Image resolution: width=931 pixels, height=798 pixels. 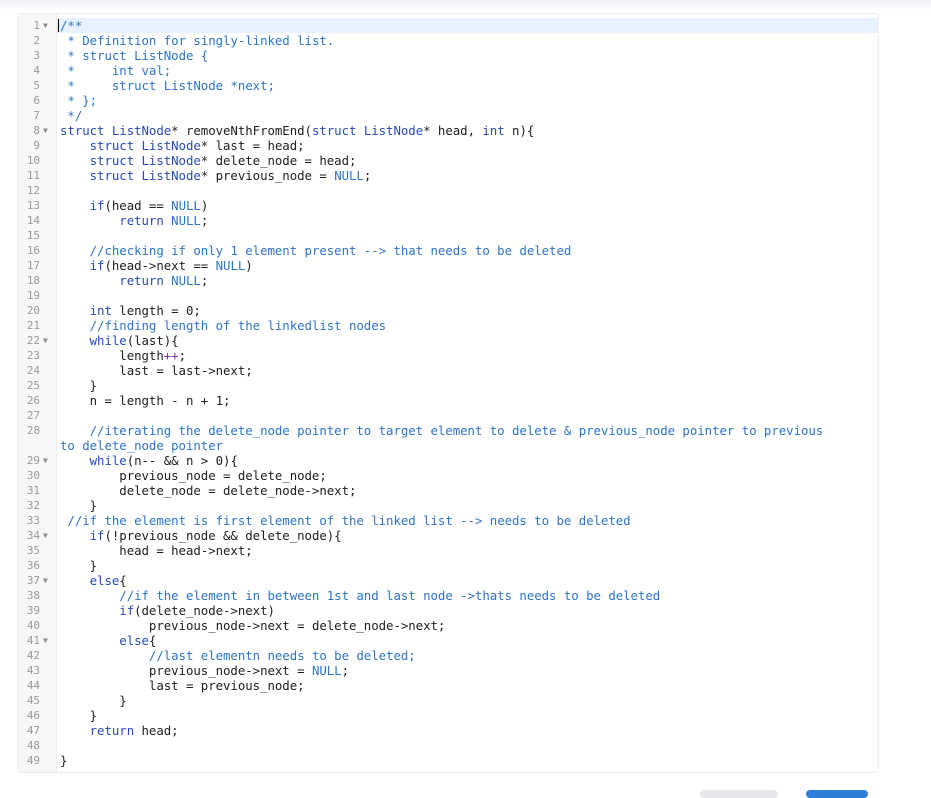 What do you see at coordinates (445, 265) in the screenshot?
I see `code-text: if(head->next == NULL)` at bounding box center [445, 265].